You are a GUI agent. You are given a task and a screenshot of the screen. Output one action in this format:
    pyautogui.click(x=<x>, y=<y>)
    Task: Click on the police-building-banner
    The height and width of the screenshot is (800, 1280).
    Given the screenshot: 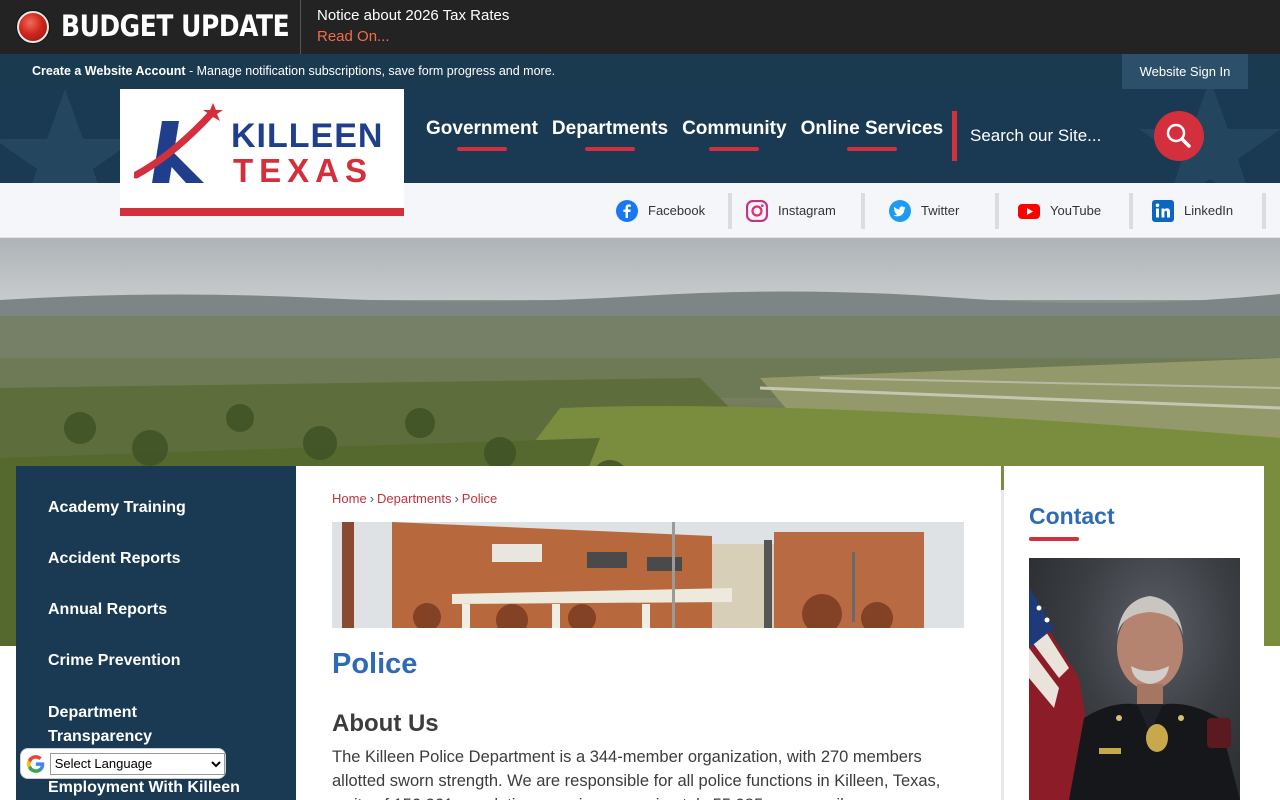 What is the action you would take?
    pyautogui.click(x=648, y=575)
    